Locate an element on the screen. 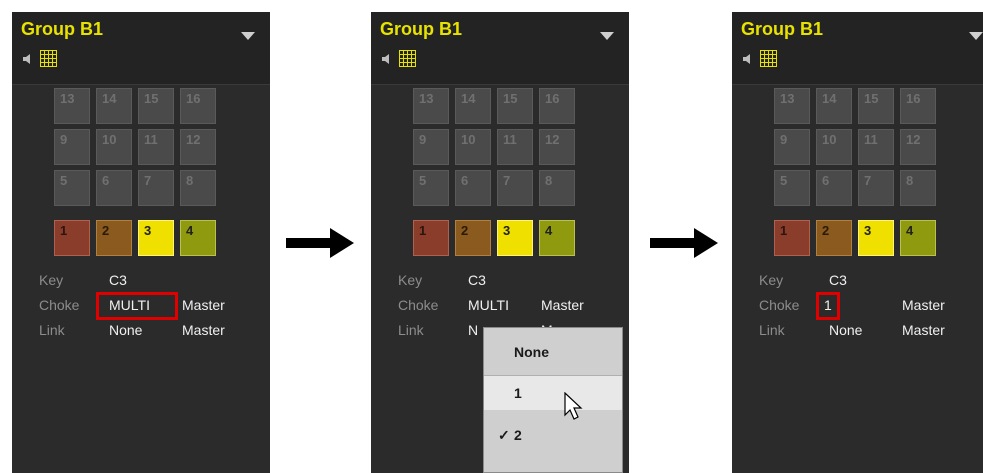  link-value: N is located at coordinates (473, 330).